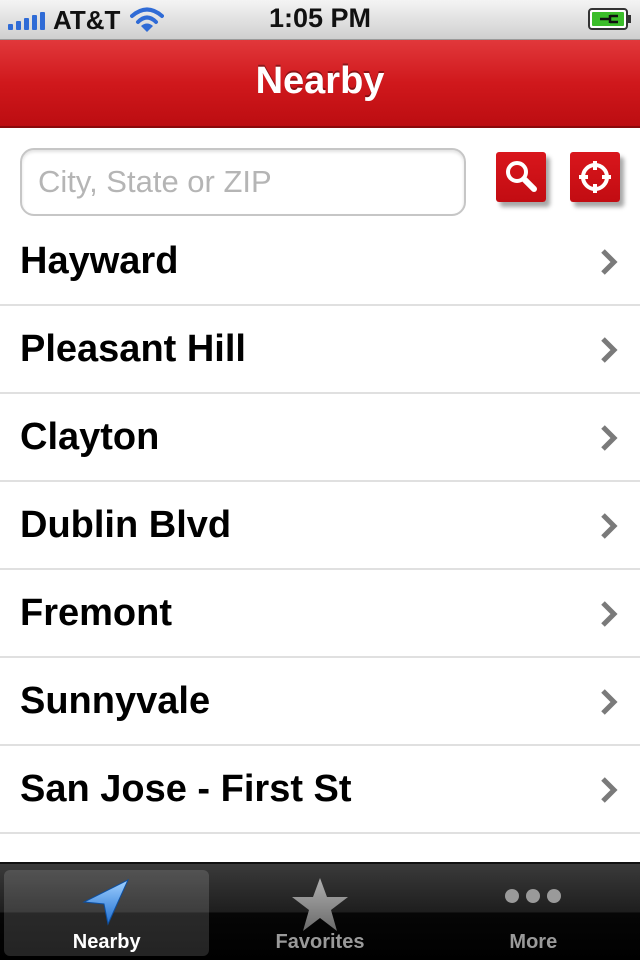 The width and height of the screenshot is (640, 960). I want to click on tab-bar: Nearby Favorites More, so click(320, 911).